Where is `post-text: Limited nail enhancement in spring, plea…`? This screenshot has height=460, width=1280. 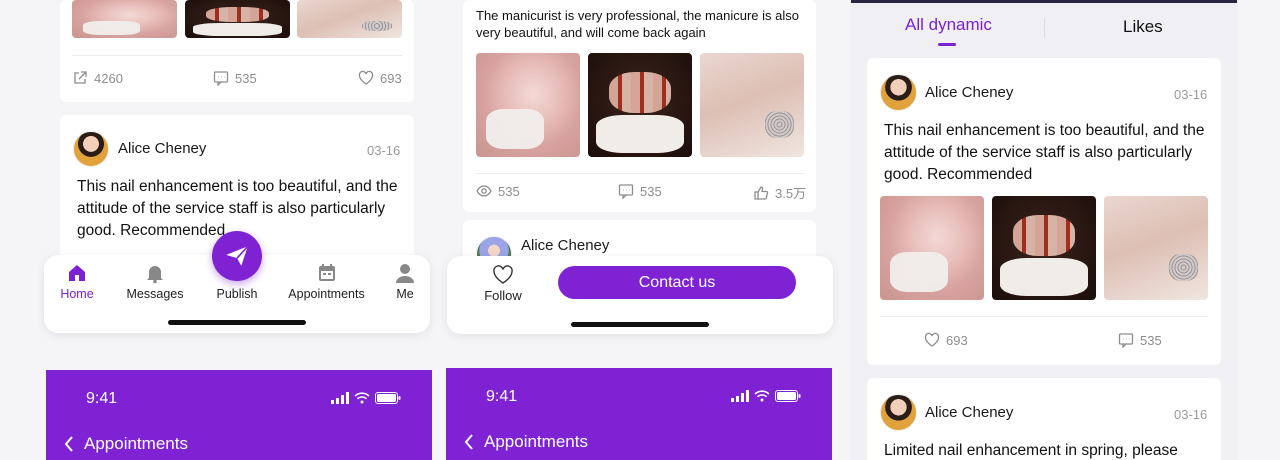
post-text: Limited nail enhancement in spring, plea… is located at coordinates (1031, 450).